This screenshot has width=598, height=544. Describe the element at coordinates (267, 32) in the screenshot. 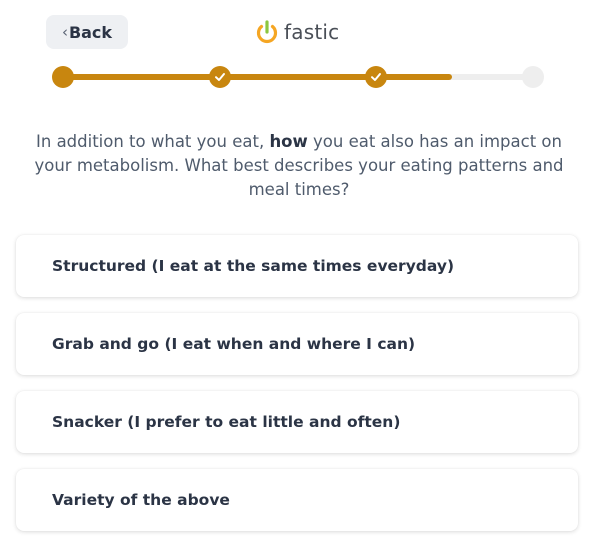

I see `power-icon` at that location.